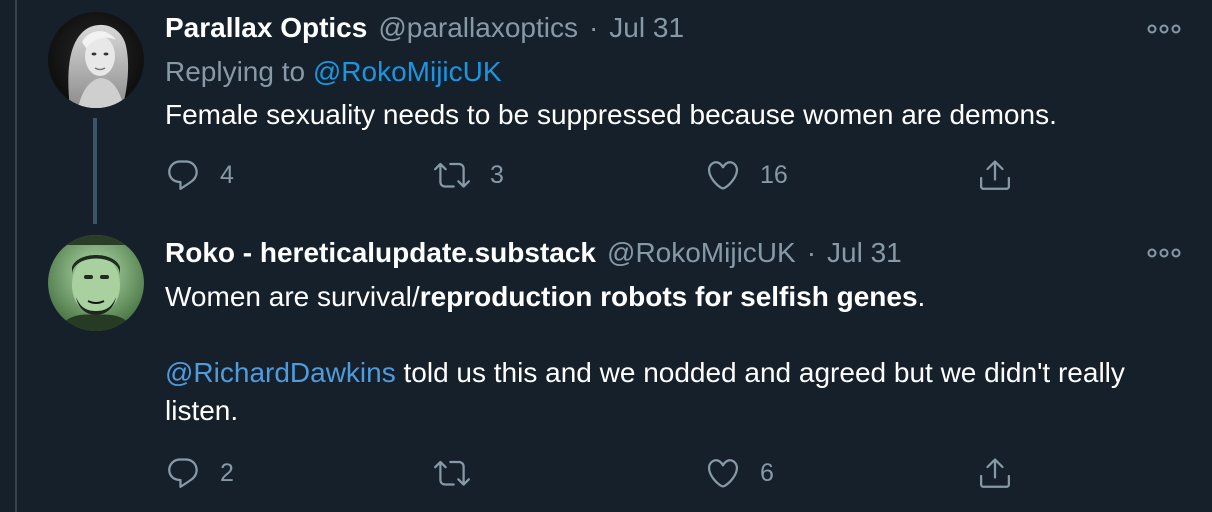  Describe the element at coordinates (774, 174) in the screenshot. I see `like-count: 16` at that location.